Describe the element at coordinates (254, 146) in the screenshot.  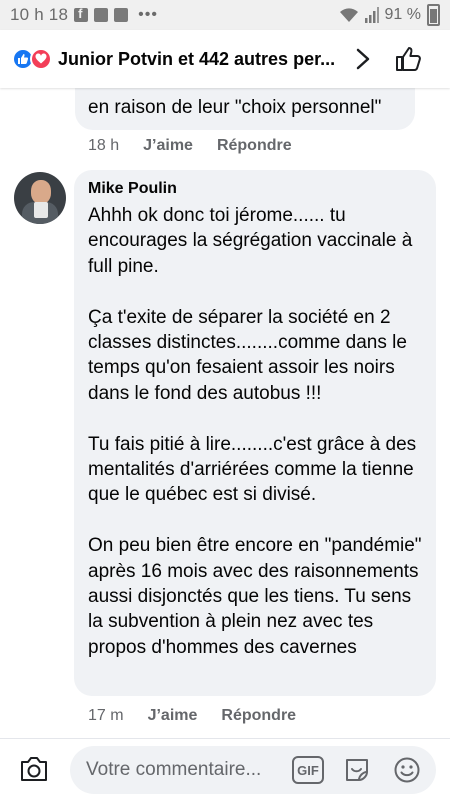
I see `previous-reply-button: Répondre` at that location.